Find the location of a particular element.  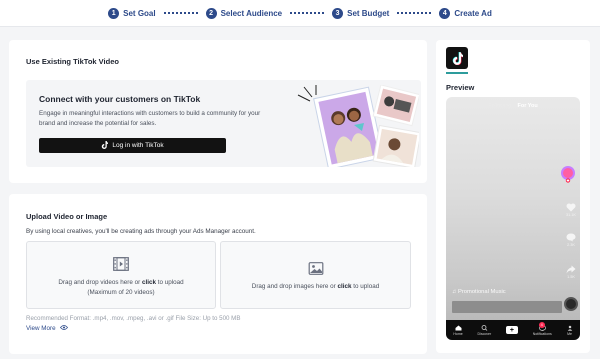

step-set-budget: 3 Set Budget is located at coordinates (361, 13).